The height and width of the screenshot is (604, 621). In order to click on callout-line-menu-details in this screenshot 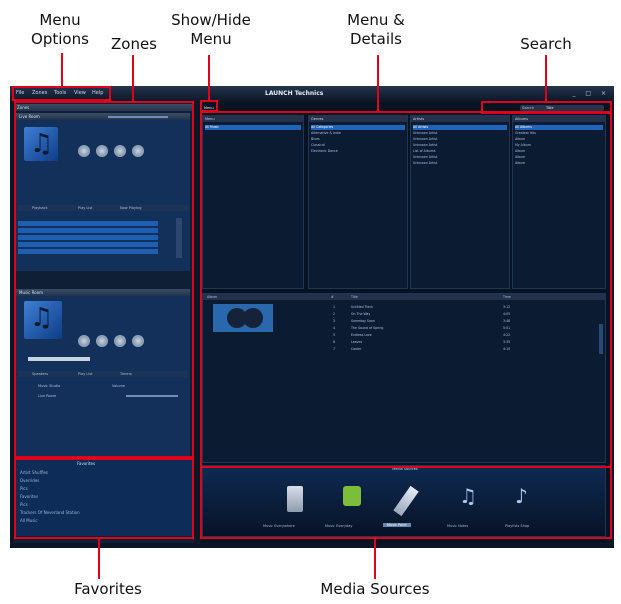, I will do `click(378, 84)`.